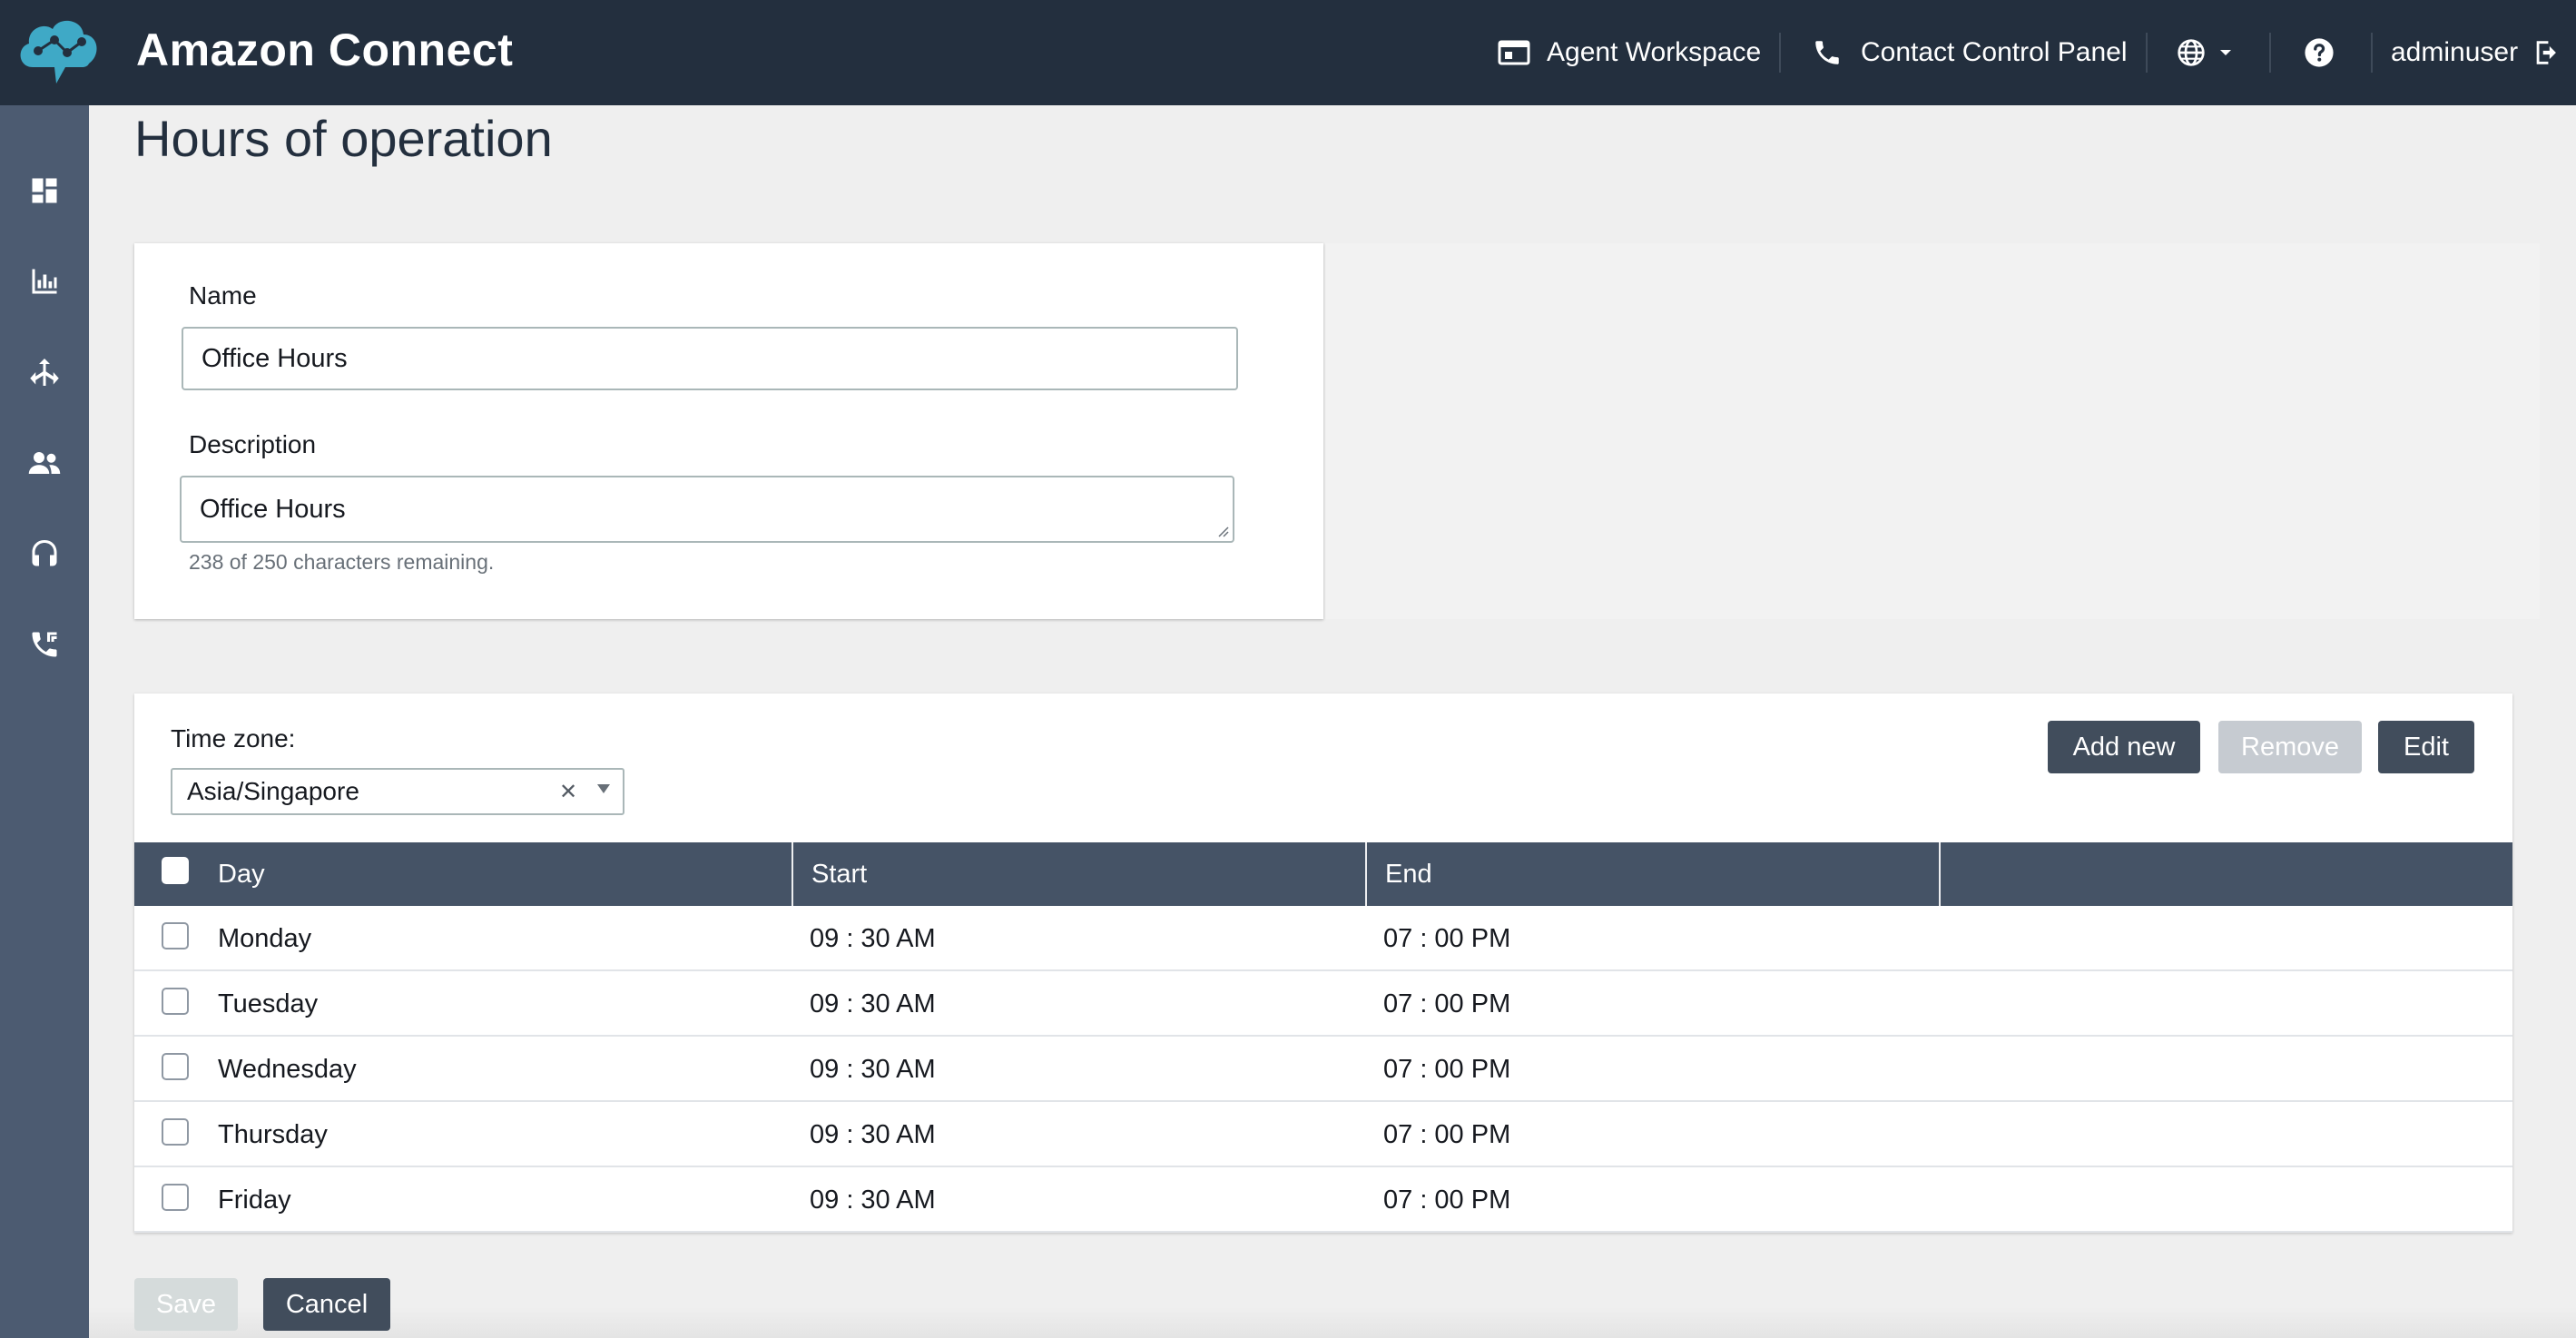  I want to click on column-header-start: Start, so click(839, 874).